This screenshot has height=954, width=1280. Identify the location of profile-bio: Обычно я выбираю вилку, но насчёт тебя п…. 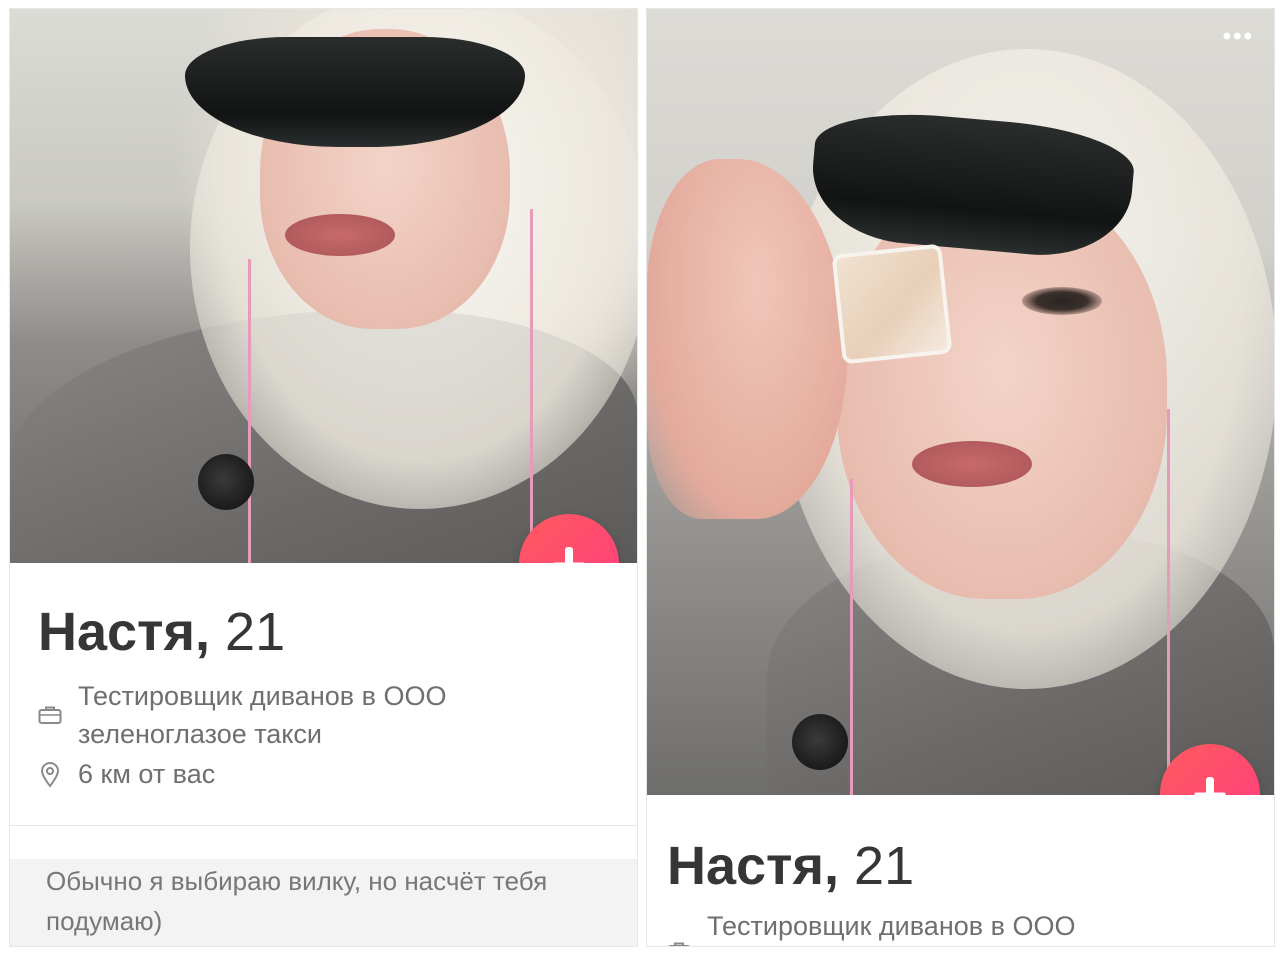
(297, 901).